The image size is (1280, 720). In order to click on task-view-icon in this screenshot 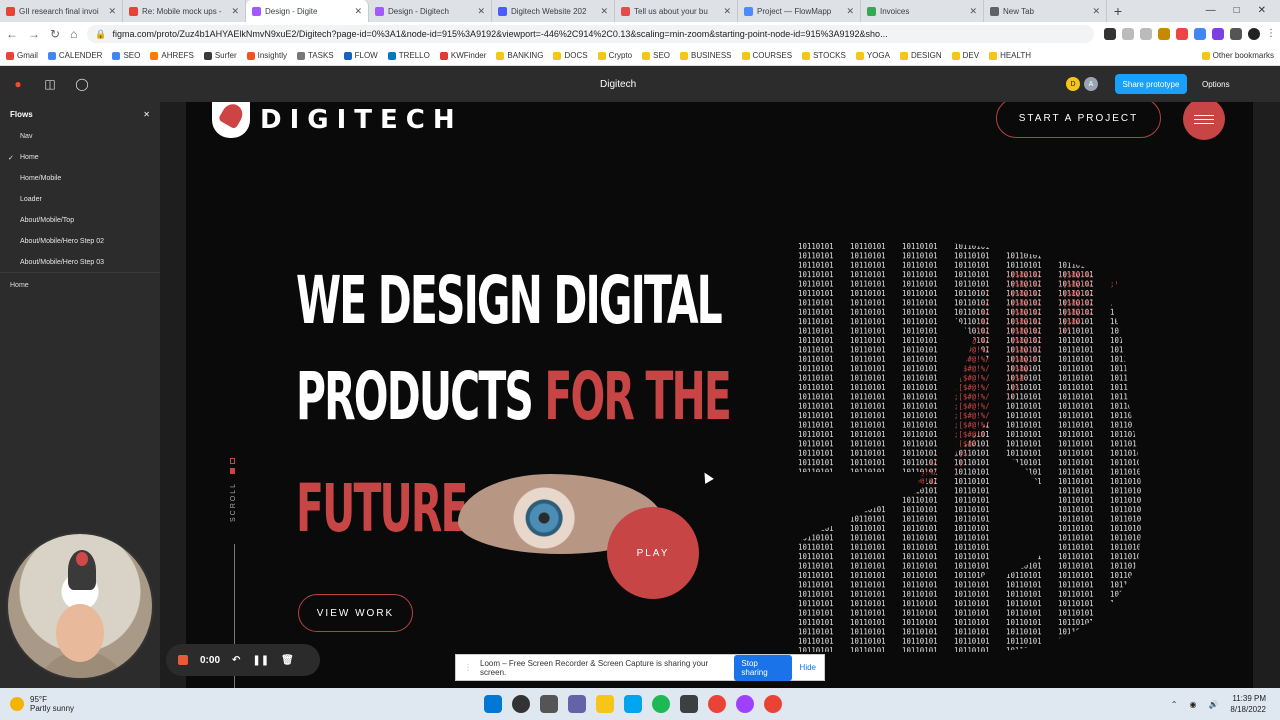, I will do `click(549, 704)`.